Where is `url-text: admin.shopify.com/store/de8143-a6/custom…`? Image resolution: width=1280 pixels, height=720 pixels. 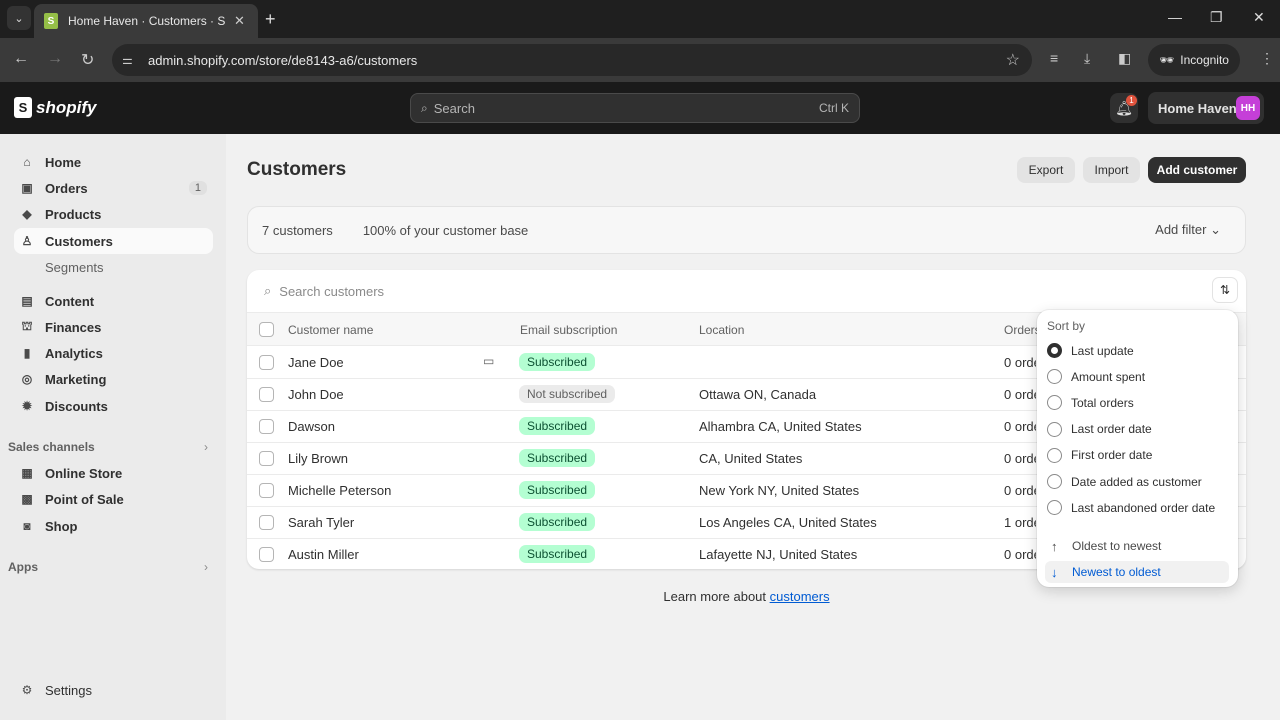
url-text: admin.shopify.com/store/de8143-a6/custom… is located at coordinates (282, 60).